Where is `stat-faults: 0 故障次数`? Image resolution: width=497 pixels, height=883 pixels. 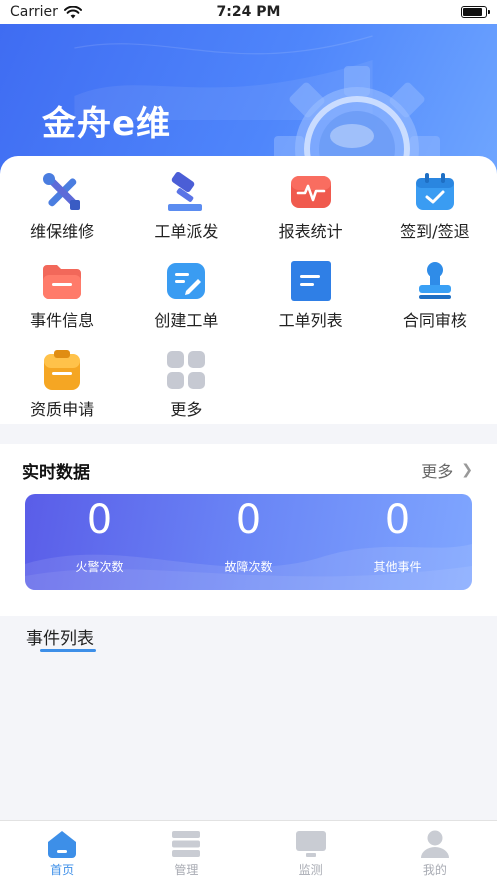
stat-faults: 0 故障次数 is located at coordinates (248, 534).